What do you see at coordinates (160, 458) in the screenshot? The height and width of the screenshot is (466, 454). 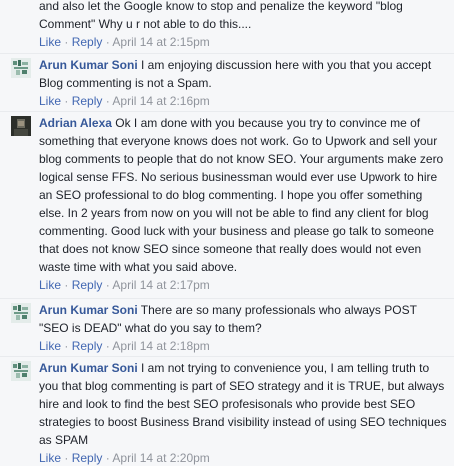 I see `comment-timestamp: April 14 at 2:20pm` at bounding box center [160, 458].